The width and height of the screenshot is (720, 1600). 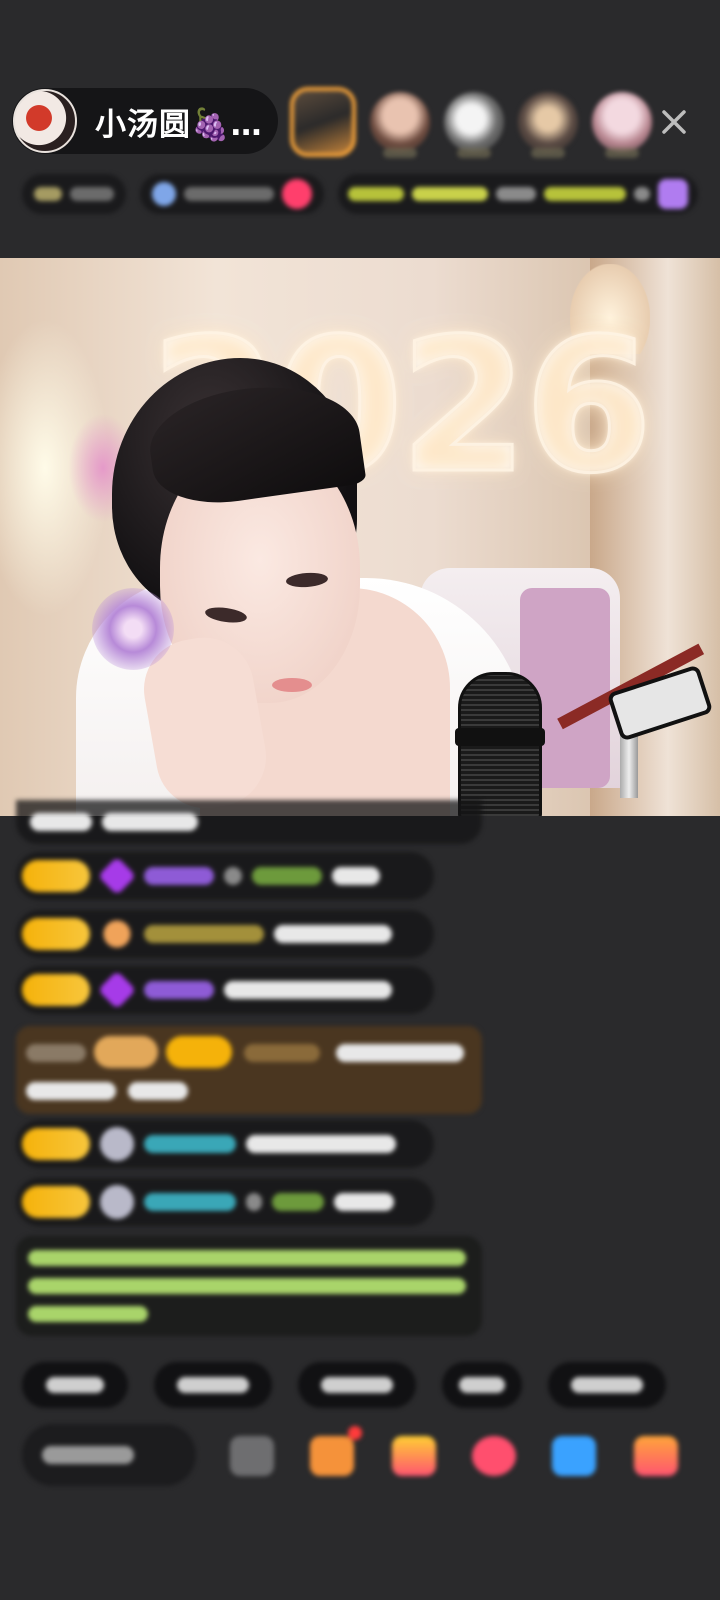 I want to click on welcome-username, so click(x=282, y=1053).